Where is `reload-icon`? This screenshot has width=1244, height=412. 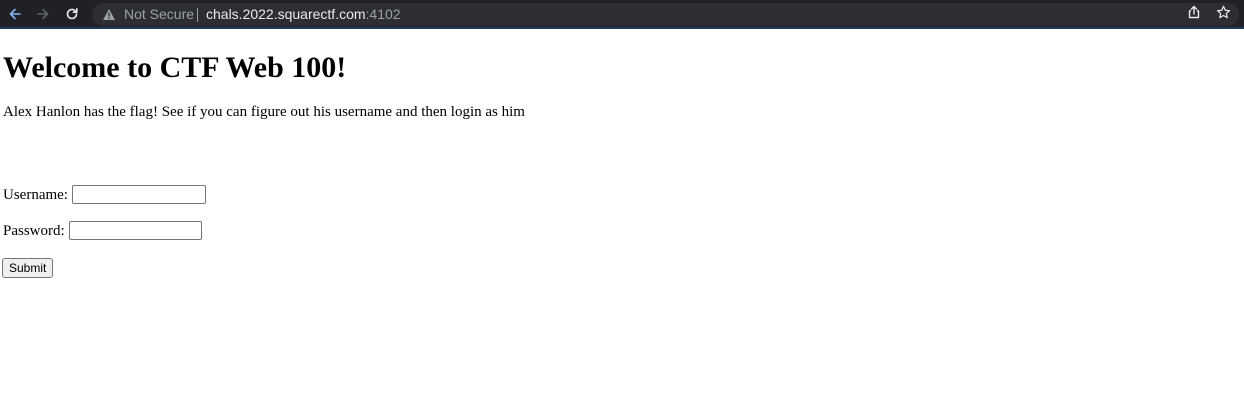
reload-icon is located at coordinates (72, 14).